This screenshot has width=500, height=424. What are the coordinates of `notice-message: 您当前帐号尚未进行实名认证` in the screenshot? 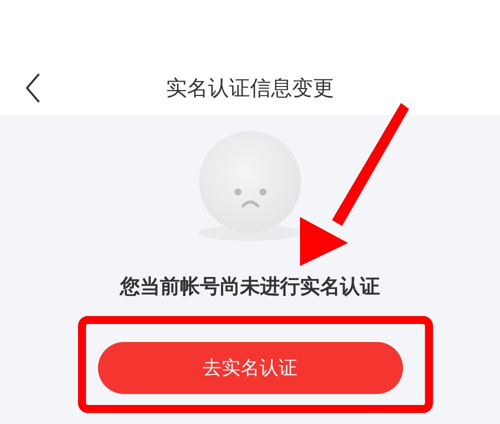 It's located at (250, 286).